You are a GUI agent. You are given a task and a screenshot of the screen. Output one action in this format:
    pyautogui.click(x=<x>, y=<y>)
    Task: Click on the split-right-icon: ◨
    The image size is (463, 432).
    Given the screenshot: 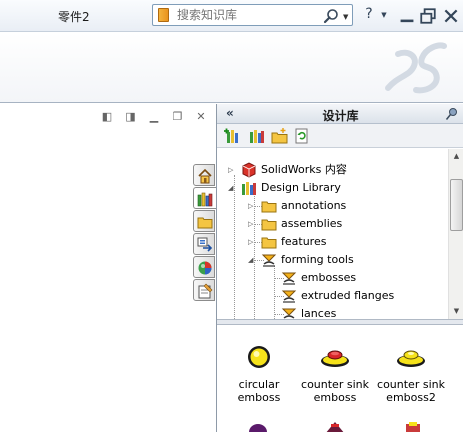 What is the action you would take?
    pyautogui.click(x=131, y=117)
    